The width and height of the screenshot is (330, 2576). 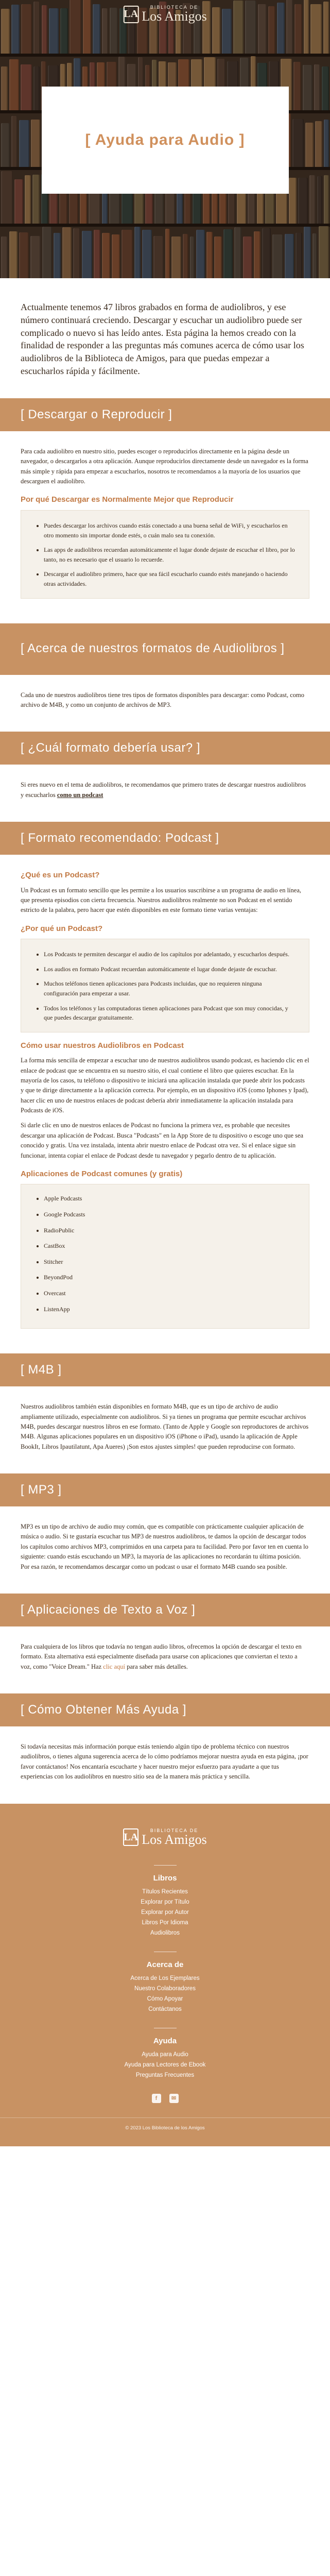 I want to click on app-link-beyondpod: BeyondPod, so click(x=58, y=1277).